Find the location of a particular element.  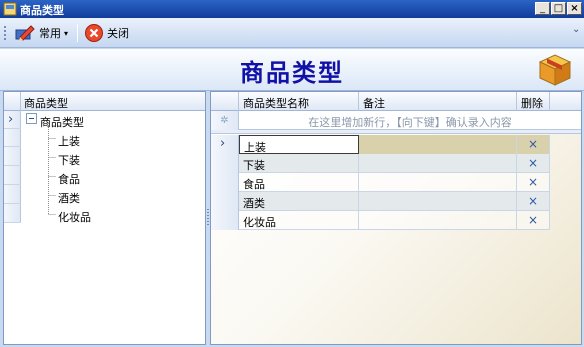

close-window-button: × is located at coordinates (574, 8).